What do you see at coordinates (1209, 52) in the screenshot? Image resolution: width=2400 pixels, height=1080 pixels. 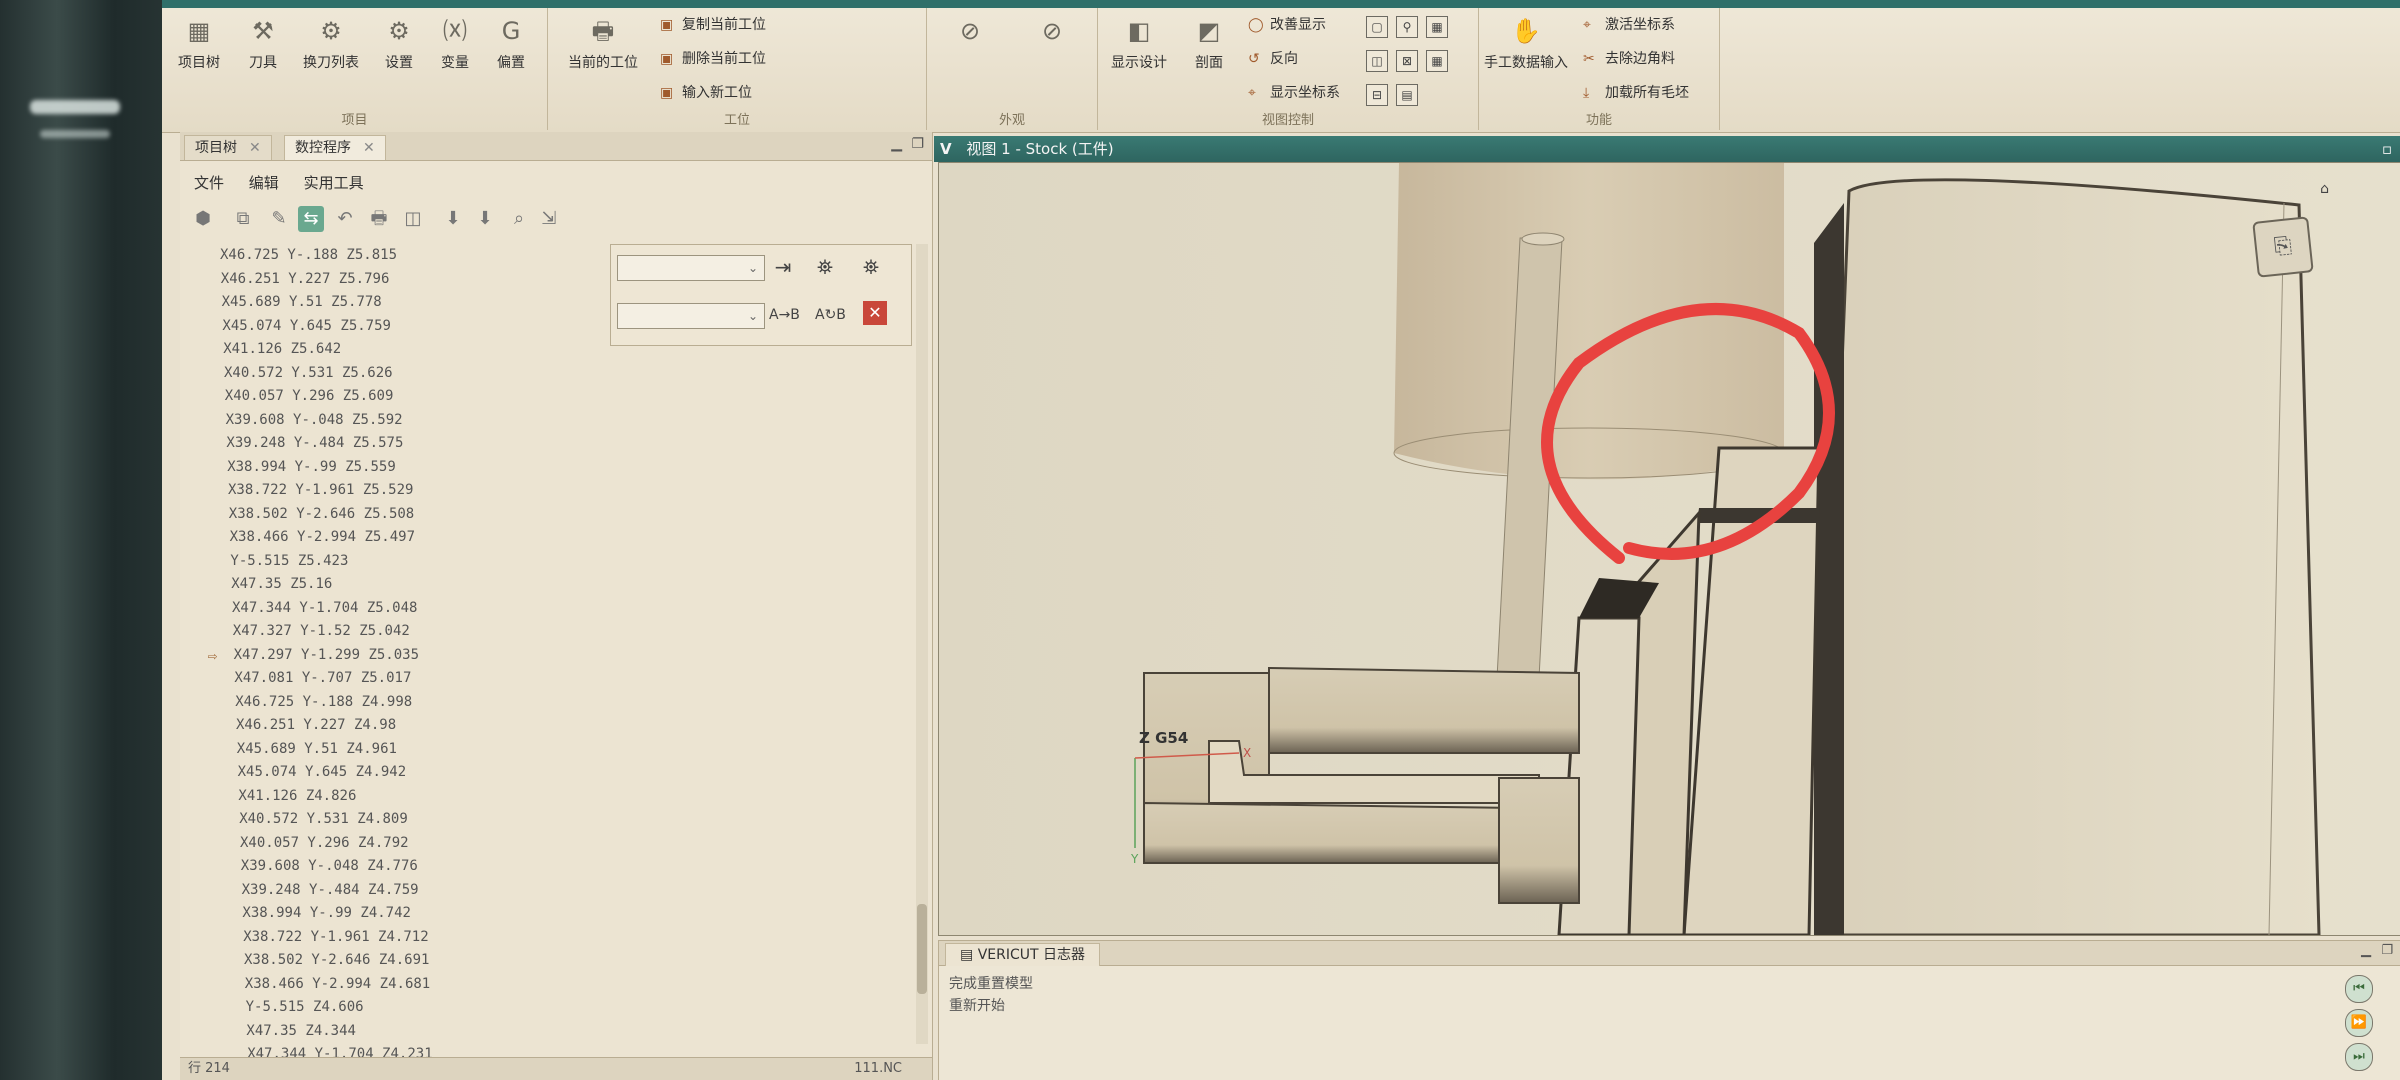 I see `section-button: ◩ 剖面` at bounding box center [1209, 52].